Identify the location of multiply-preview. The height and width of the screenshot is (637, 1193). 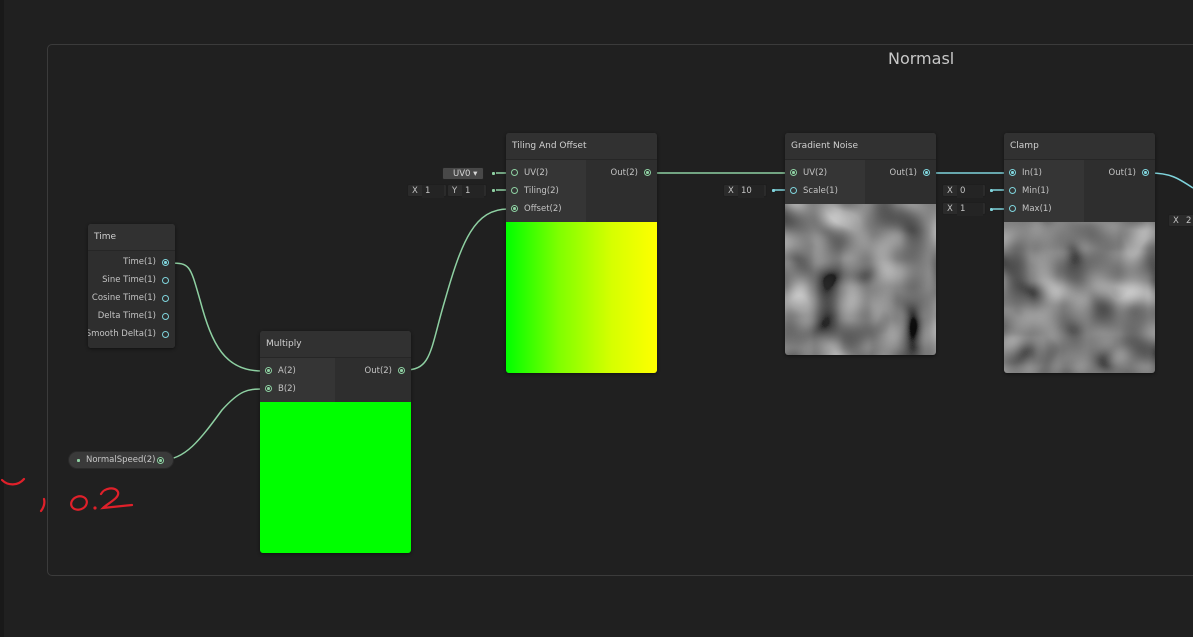
(335, 477).